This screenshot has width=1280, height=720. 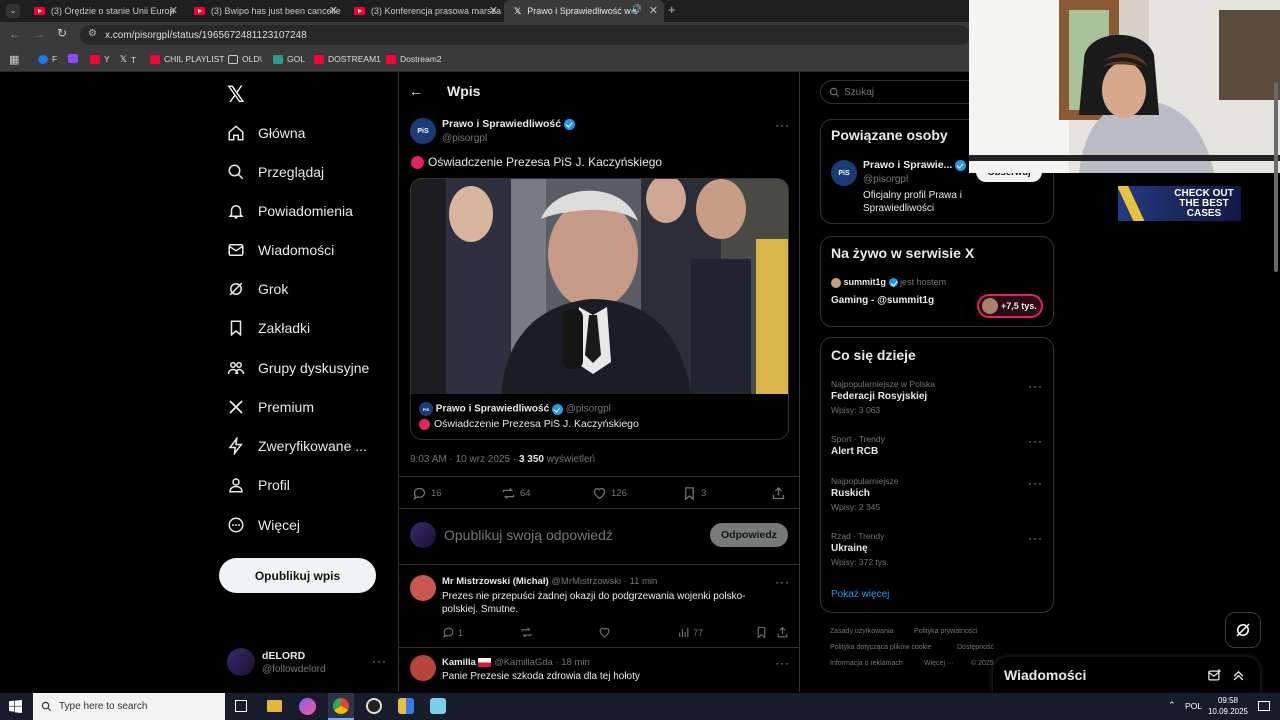 I want to click on speaker-icon: 🔊, so click(x=636, y=9).